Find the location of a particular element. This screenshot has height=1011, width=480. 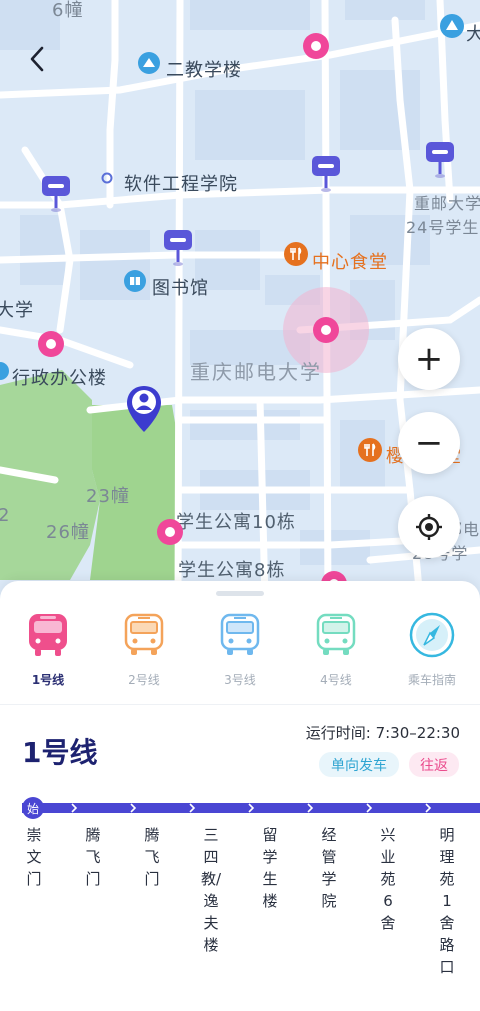

school-icon is located at coordinates (149, 63).